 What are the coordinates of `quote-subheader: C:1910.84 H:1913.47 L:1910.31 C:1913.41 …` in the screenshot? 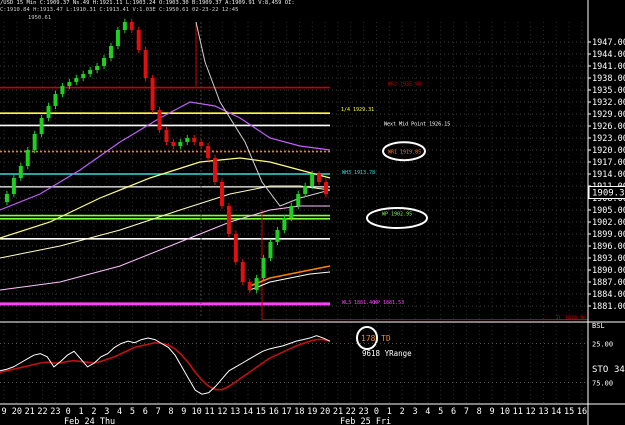 It's located at (119, 10).